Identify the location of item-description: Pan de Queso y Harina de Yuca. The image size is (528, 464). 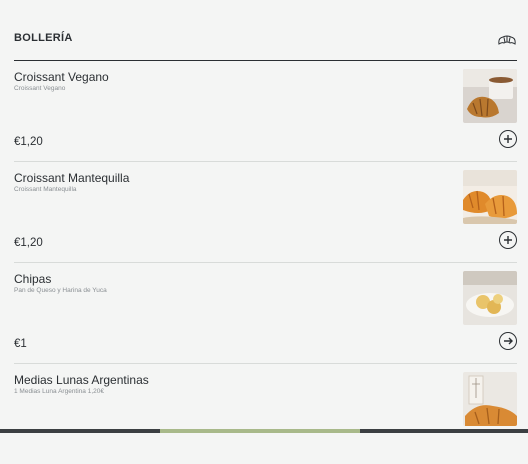
(60, 290).